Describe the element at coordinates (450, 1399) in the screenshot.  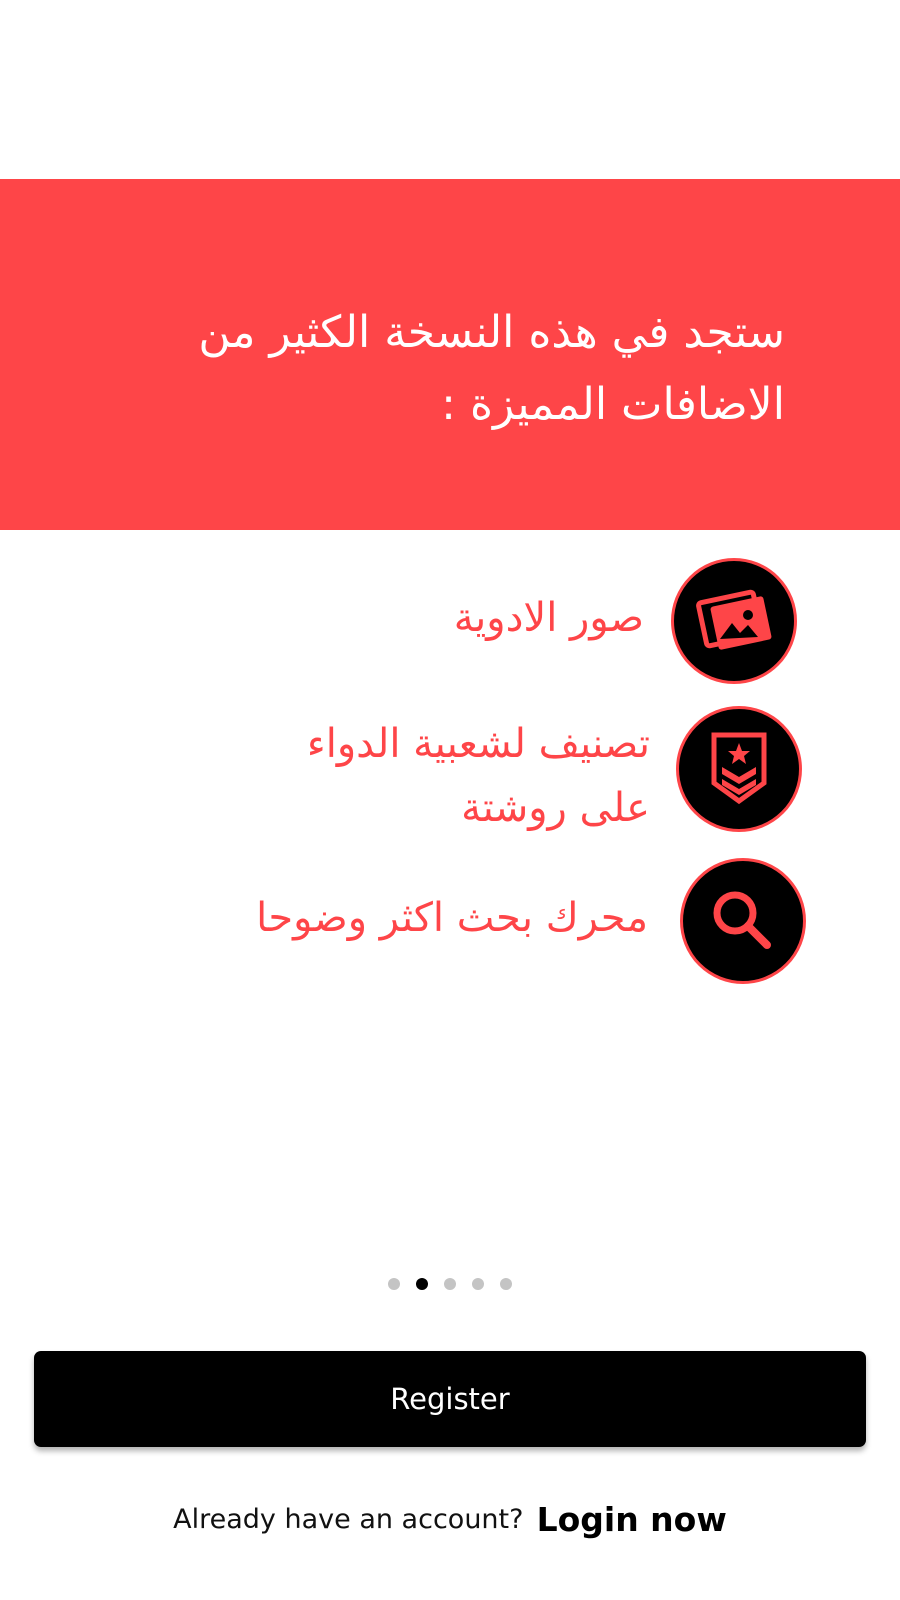
I see `register-button: Register` at that location.